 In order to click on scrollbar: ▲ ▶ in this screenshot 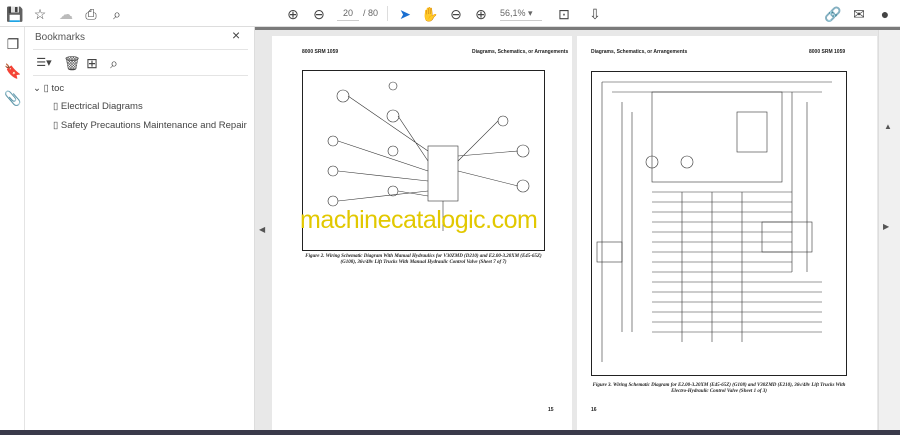, I will do `click(889, 230)`.